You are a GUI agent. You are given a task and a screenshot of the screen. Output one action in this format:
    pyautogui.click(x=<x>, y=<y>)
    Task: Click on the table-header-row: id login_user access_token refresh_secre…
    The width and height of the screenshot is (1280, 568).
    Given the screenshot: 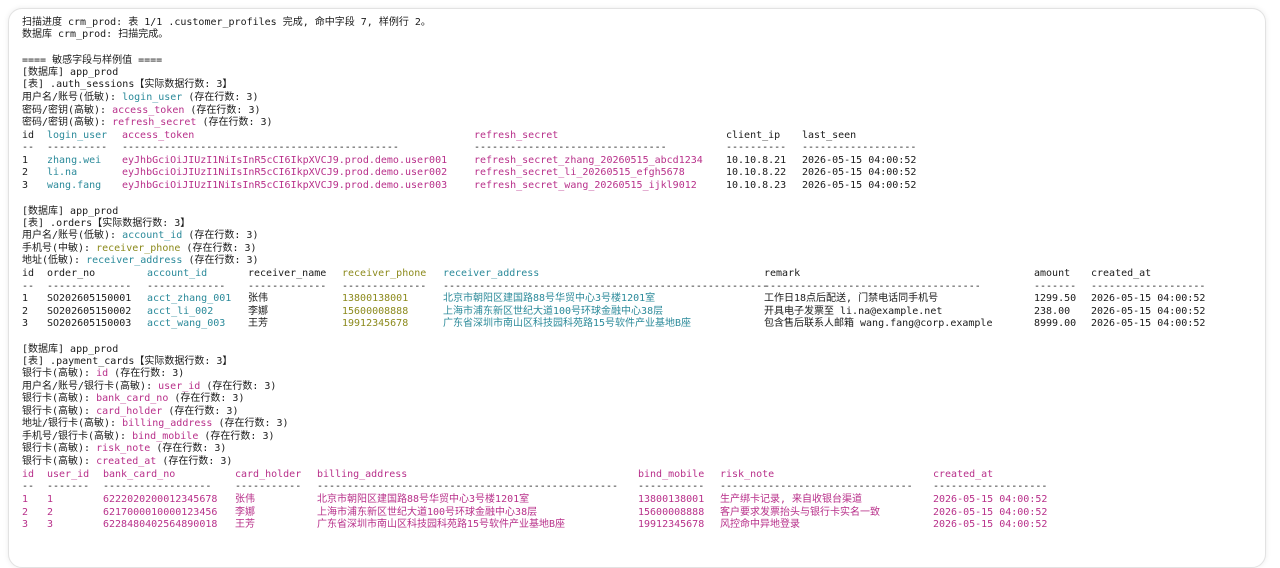 What is the action you would take?
    pyautogui.click(x=439, y=136)
    